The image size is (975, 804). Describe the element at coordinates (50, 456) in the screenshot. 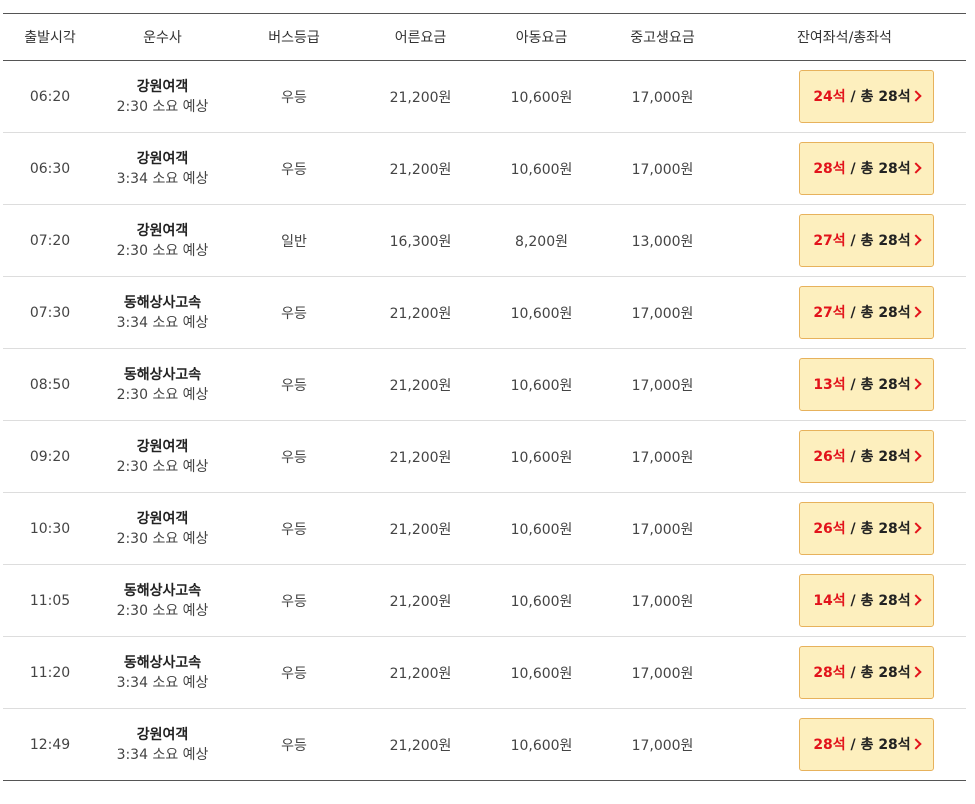

I see `depart-time: 09:20` at that location.